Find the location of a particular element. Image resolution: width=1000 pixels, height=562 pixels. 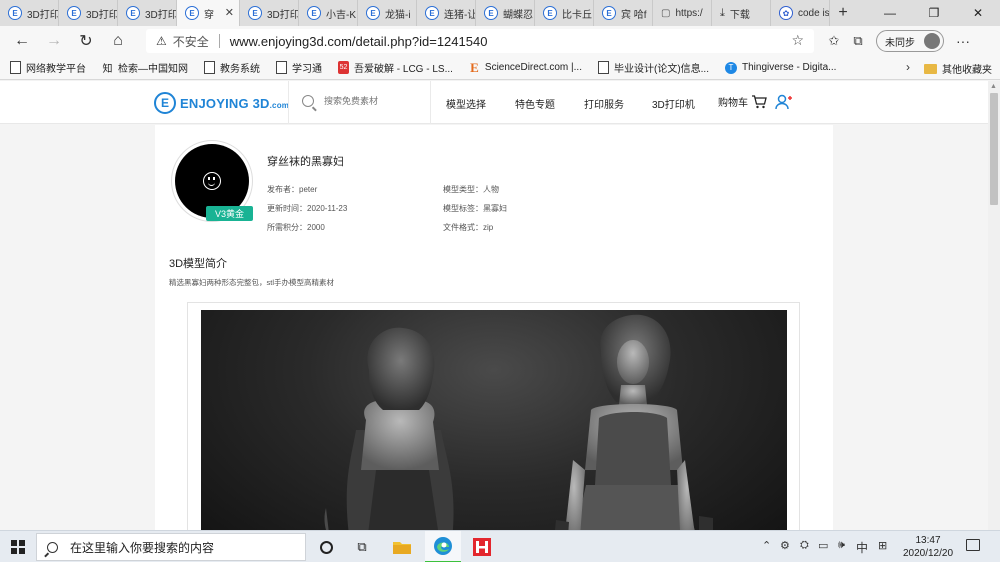

bookmark-item: 网络教学平台 is located at coordinates (48, 67).